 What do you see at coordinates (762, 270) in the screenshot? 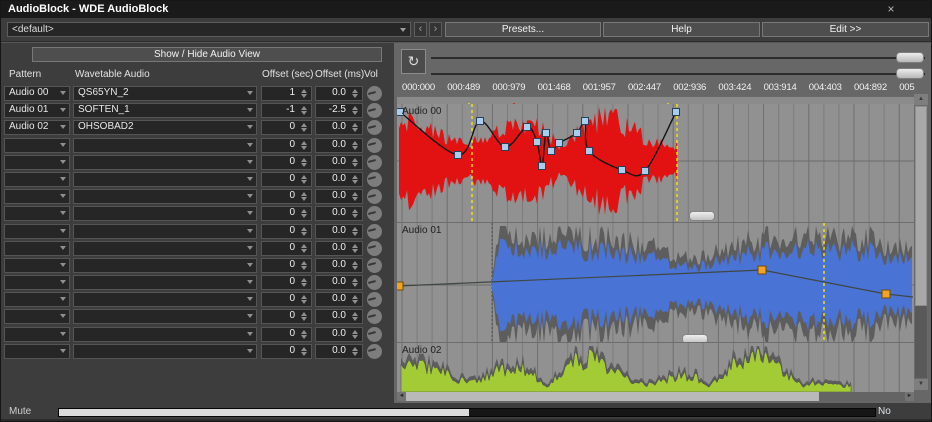
I see `volume-point` at bounding box center [762, 270].